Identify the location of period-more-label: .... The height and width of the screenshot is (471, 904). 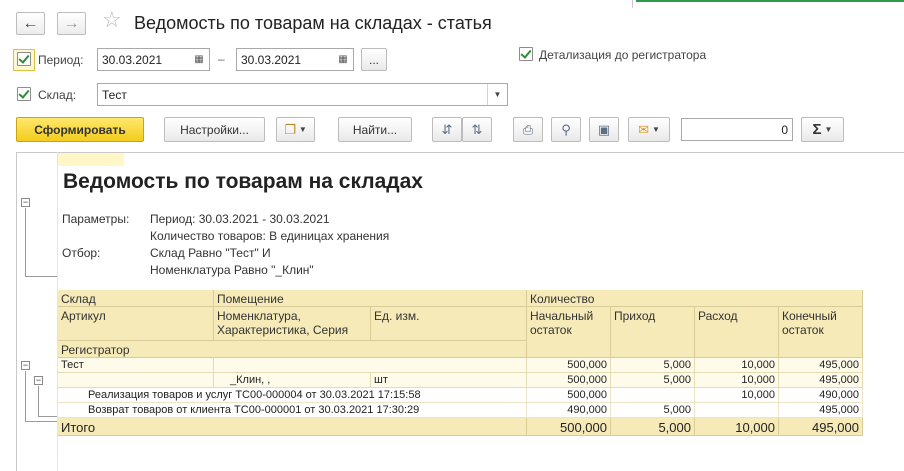
(373, 59).